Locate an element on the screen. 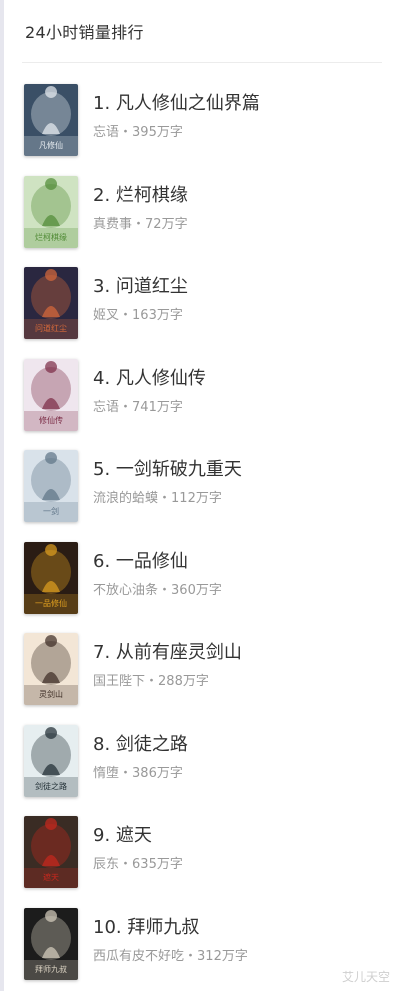 The height and width of the screenshot is (991, 400). book-list-item: 拜师九叔 10. 拜师九叔西瓜有皮不好吃・312万字 is located at coordinates (202, 946).